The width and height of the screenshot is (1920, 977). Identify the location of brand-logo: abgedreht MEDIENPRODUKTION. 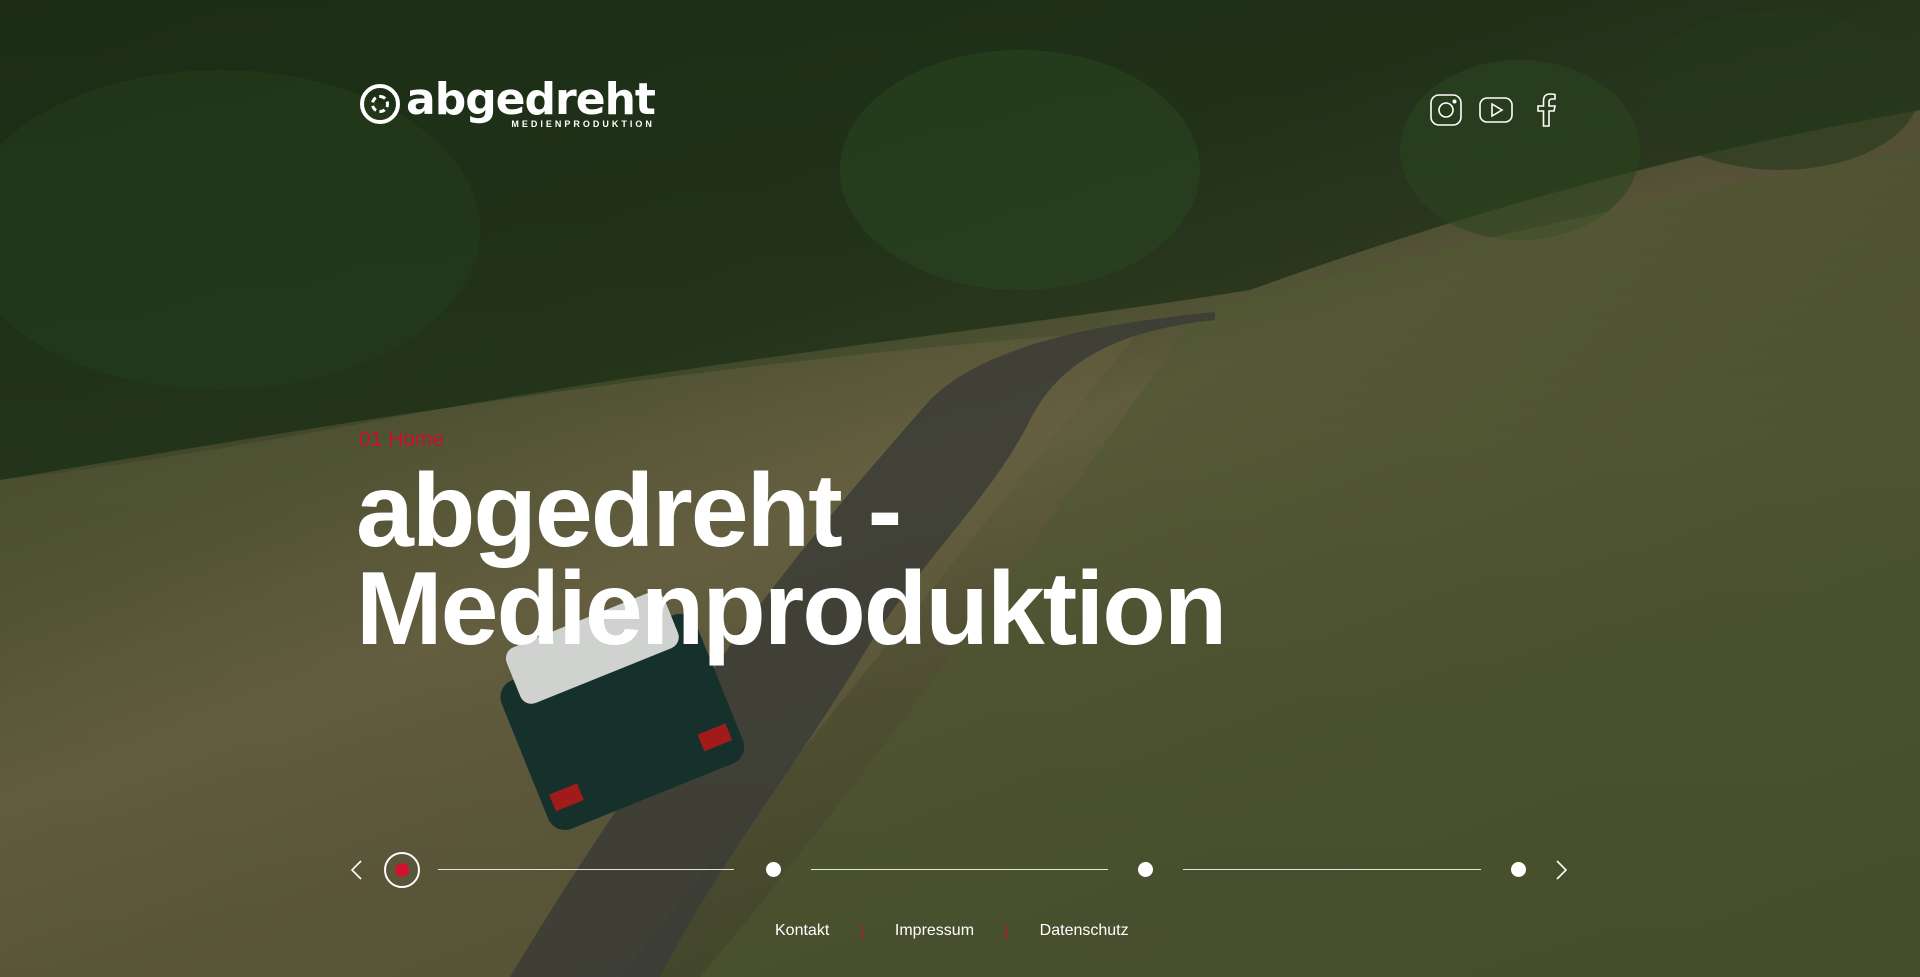
(508, 101).